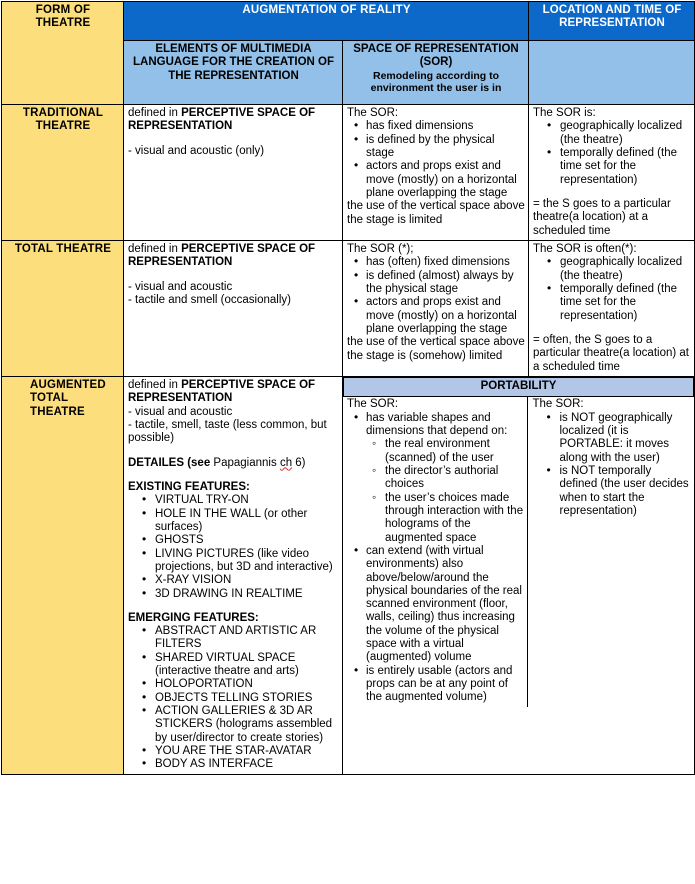 The image size is (695, 884). I want to click on location-intro: The SOR is:, so click(564, 113).